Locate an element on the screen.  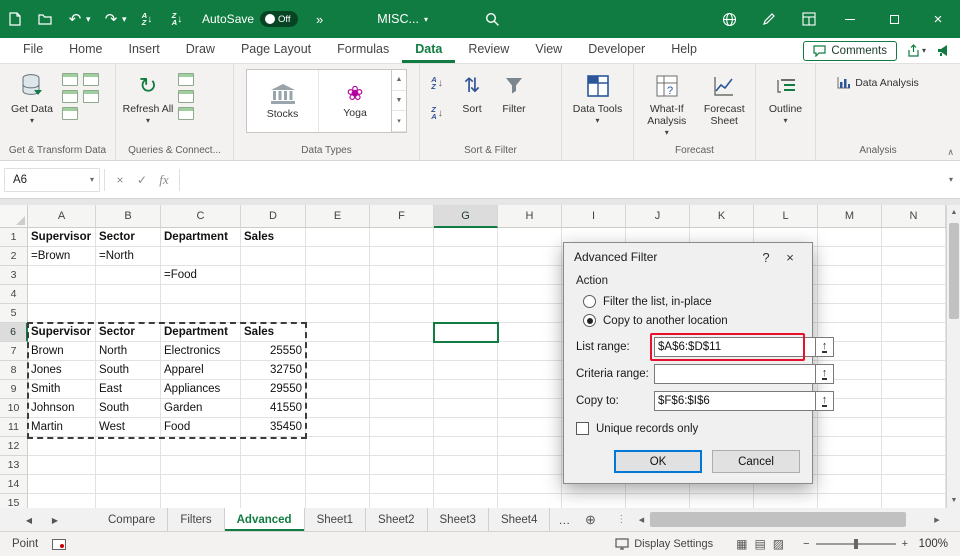
criteria-range-input is located at coordinates (734, 374).